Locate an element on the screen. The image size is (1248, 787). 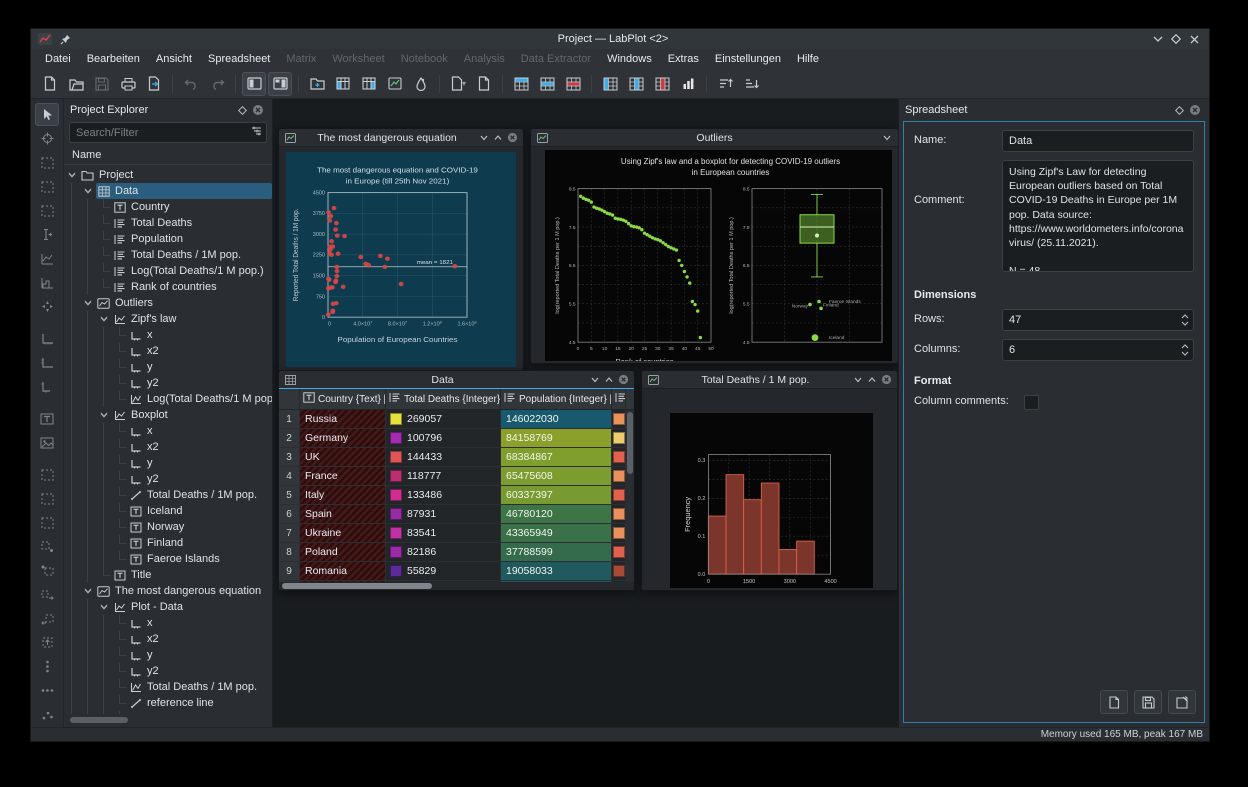
tree-item-total-deaths: Total Deaths is located at coordinates (168, 223).